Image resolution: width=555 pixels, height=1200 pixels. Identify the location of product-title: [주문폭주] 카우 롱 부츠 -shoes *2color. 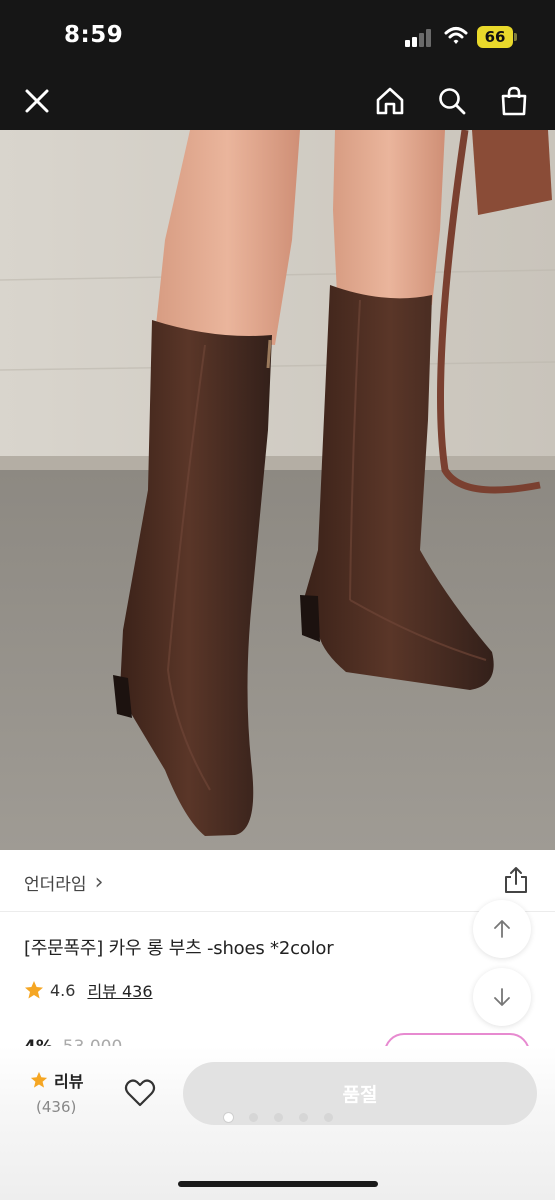
(179, 948).